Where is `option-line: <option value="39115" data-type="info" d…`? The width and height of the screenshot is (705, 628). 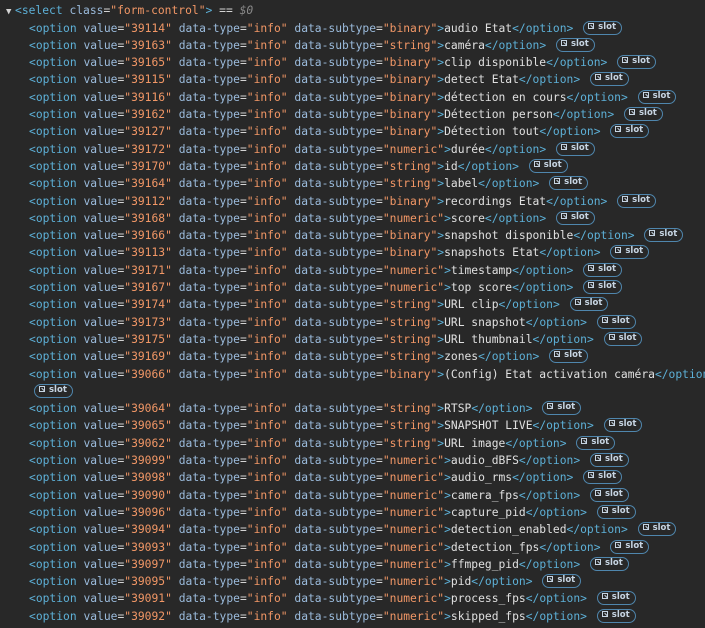 option-line: <option value="39115" data-type="info" d… is located at coordinates (352, 79).